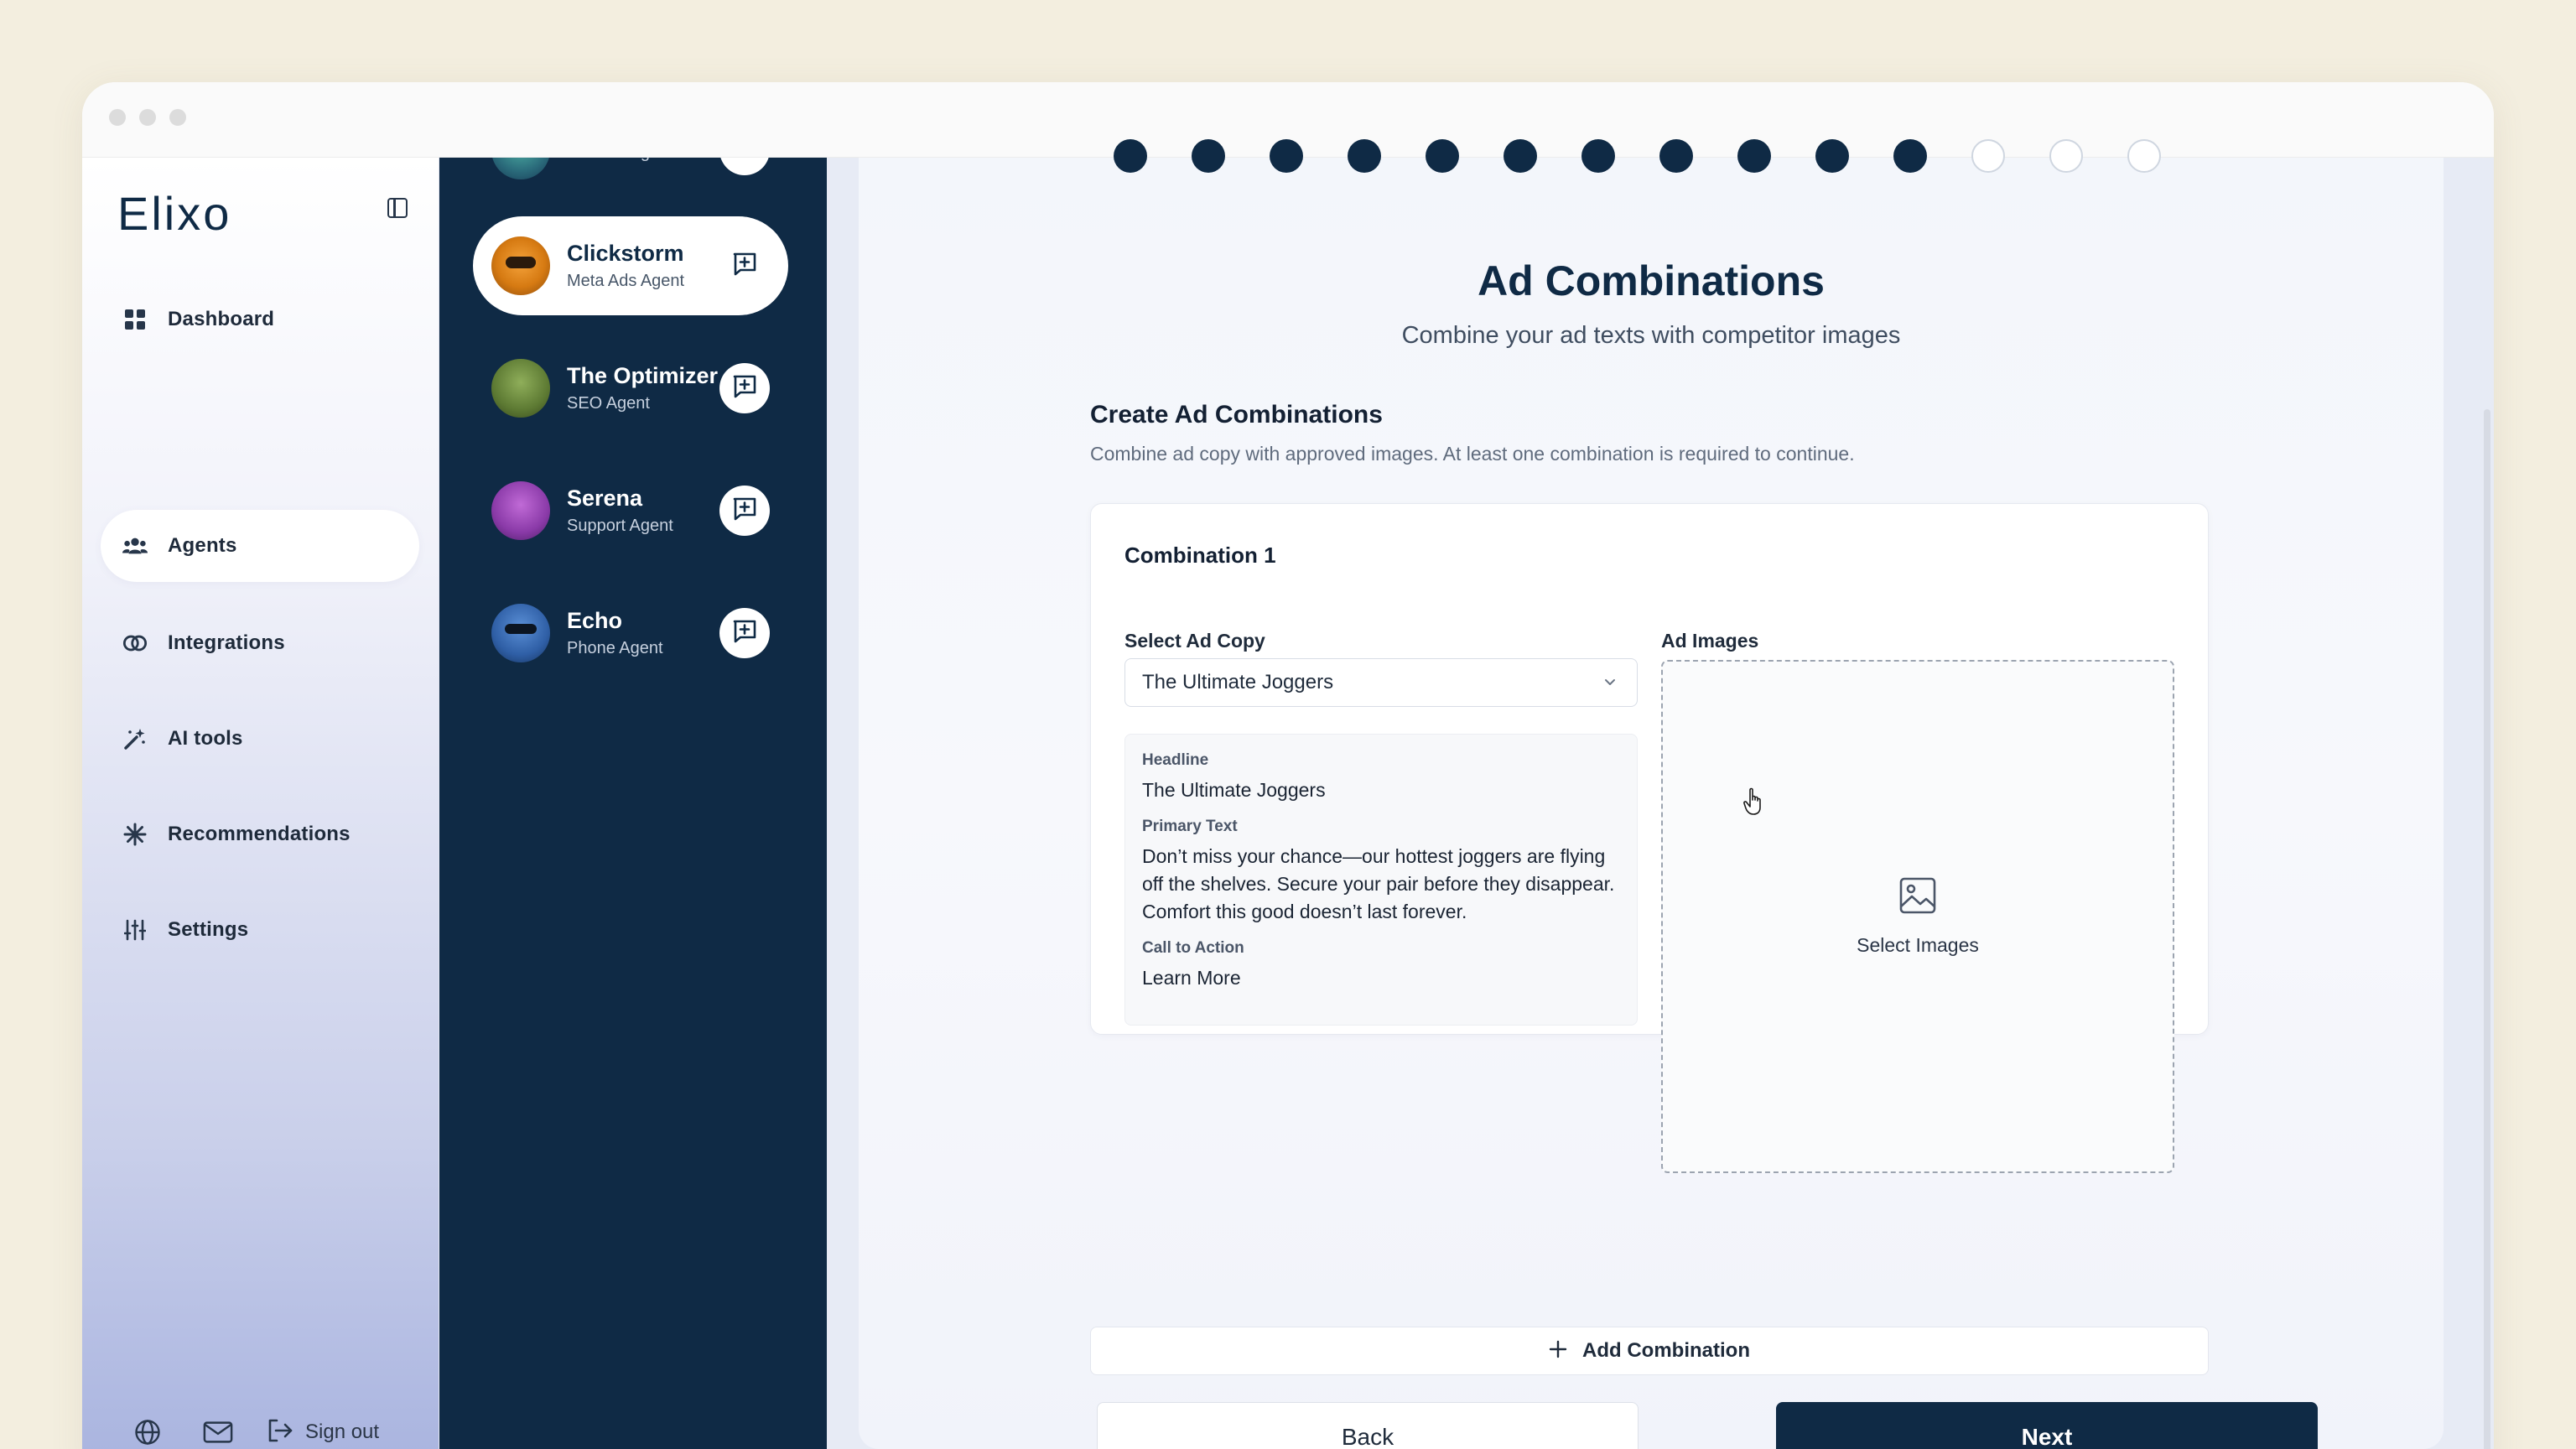 This screenshot has height=1449, width=2576. I want to click on chevron-down-icon, so click(1610, 683).